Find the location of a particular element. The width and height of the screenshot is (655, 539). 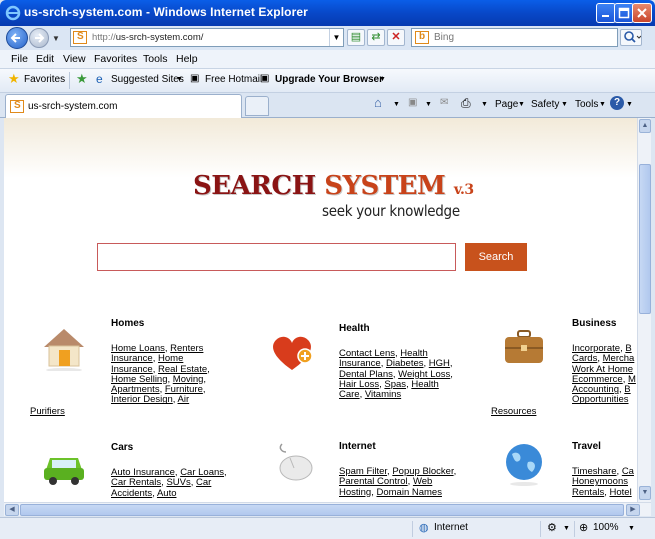

maximize-icon is located at coordinates (624, 13).